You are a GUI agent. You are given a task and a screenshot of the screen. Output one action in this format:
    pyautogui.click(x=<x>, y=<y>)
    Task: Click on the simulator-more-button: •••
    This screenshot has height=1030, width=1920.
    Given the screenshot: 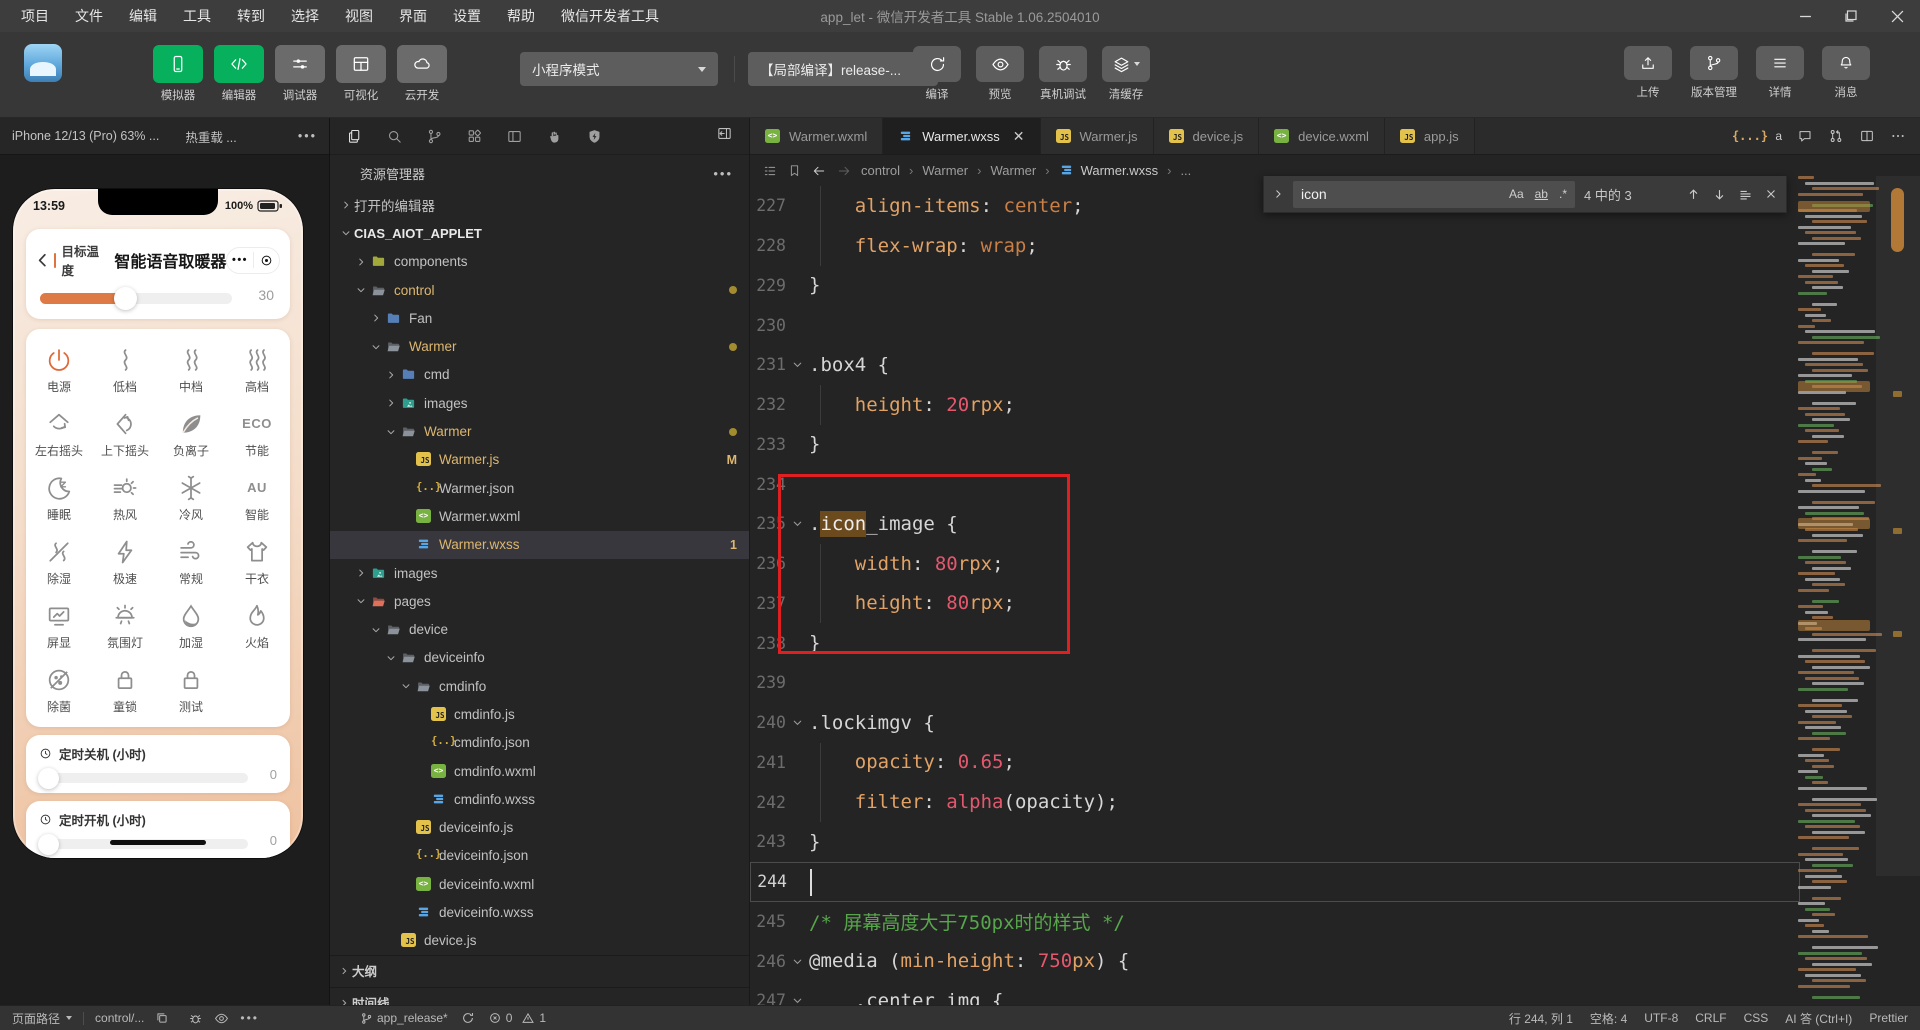 What is the action you would take?
    pyautogui.click(x=307, y=136)
    